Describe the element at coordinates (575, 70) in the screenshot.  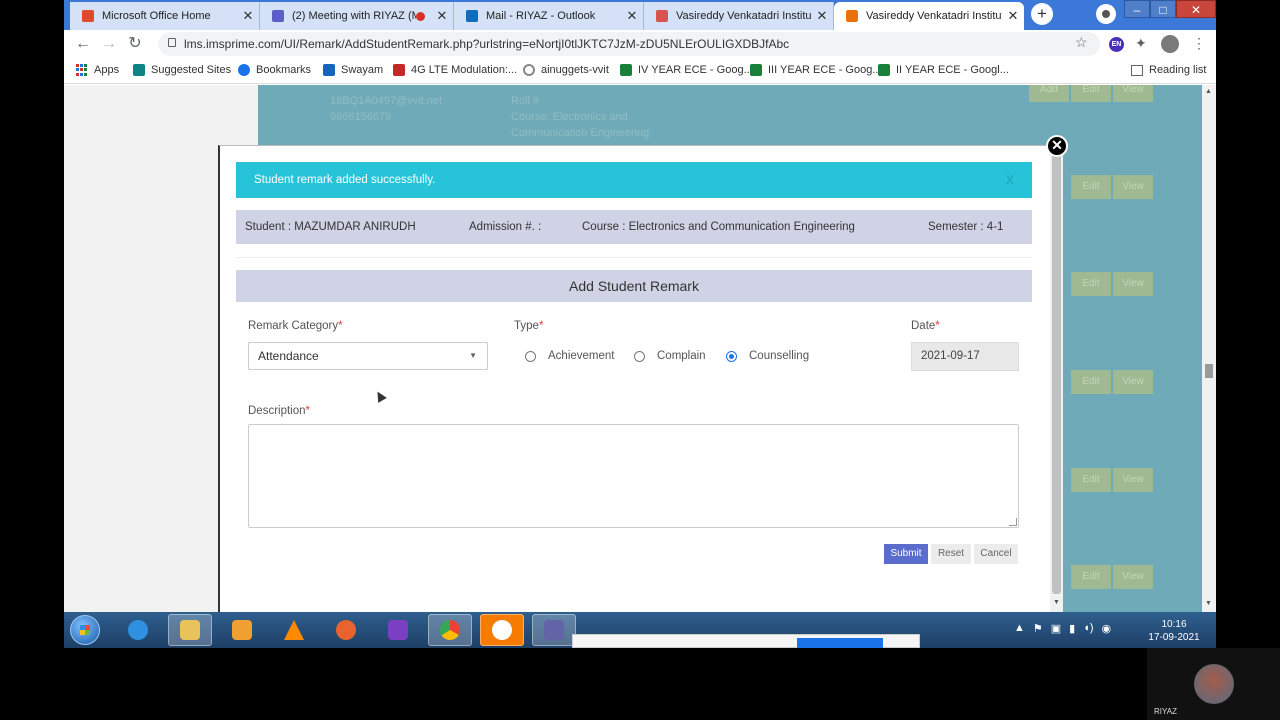
I see `bookmark-label: ainuggets-vvit` at that location.